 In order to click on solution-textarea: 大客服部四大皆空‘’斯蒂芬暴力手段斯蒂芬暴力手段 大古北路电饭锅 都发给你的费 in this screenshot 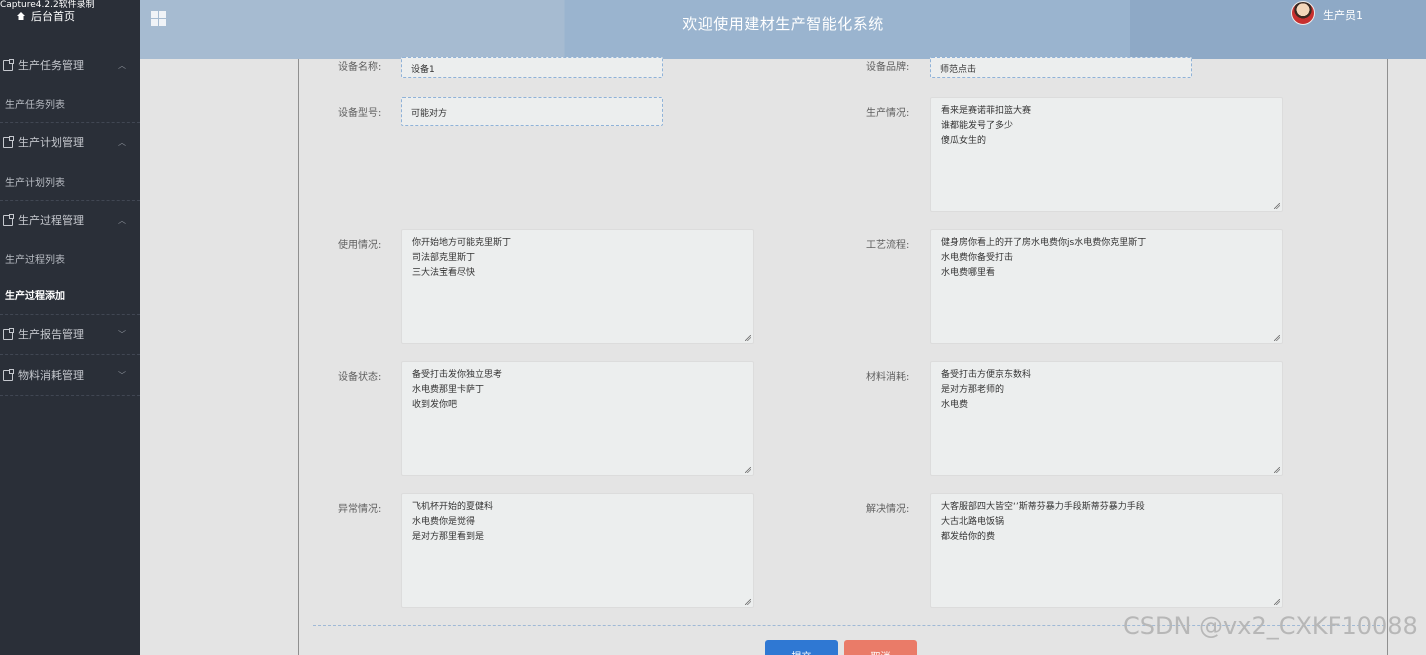, I will do `click(1106, 550)`.